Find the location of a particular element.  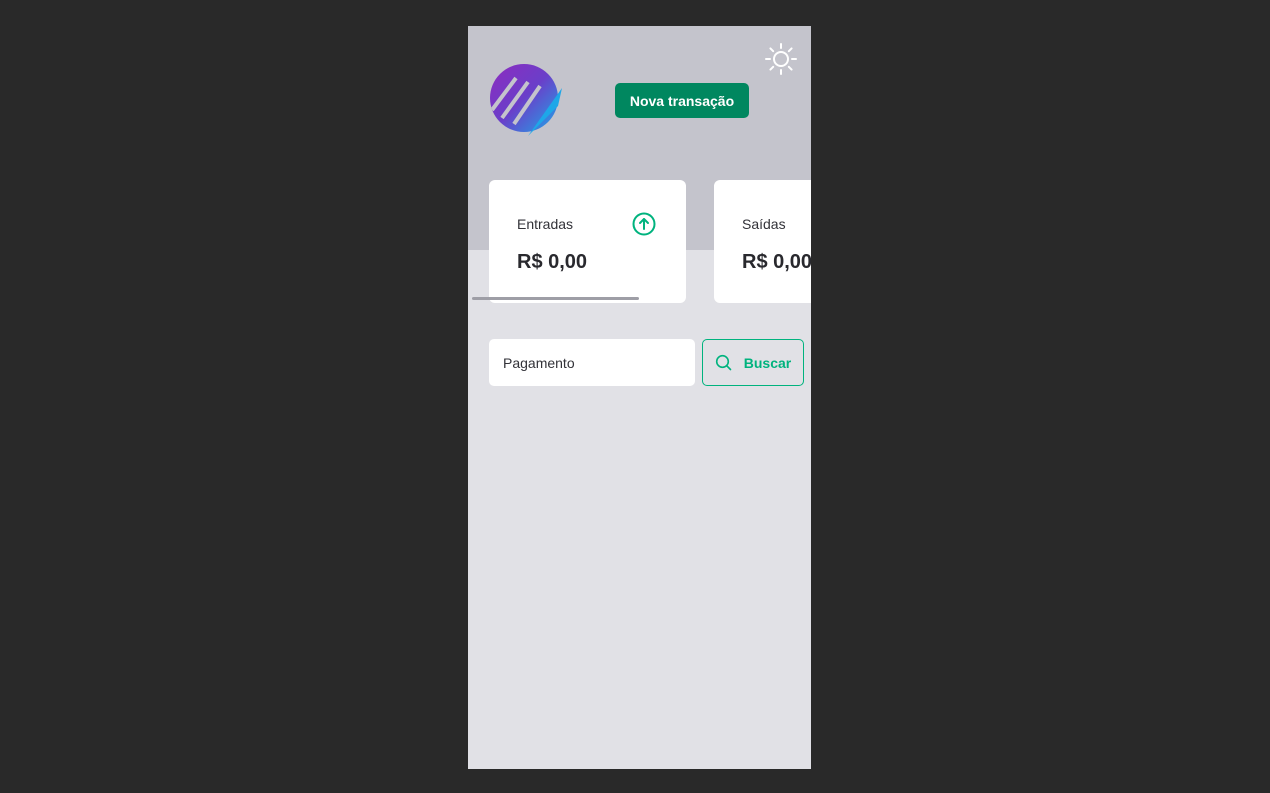

income-value: R$ 0,00 is located at coordinates (552, 262).